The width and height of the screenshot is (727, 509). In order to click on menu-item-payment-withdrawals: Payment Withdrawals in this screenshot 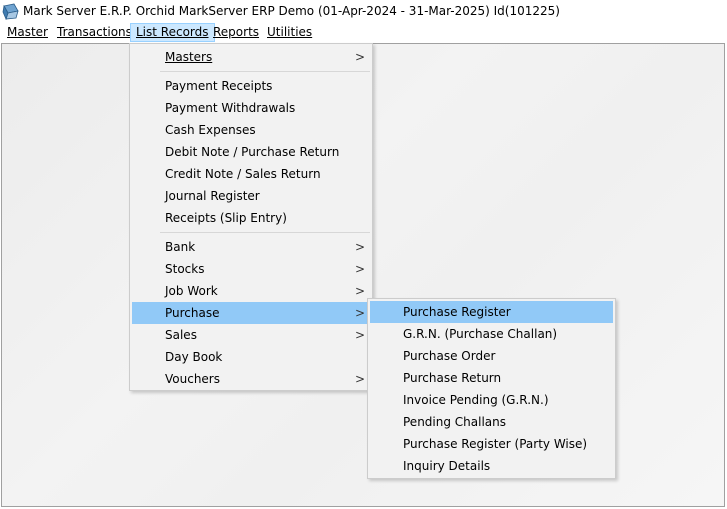, I will do `click(251, 108)`.